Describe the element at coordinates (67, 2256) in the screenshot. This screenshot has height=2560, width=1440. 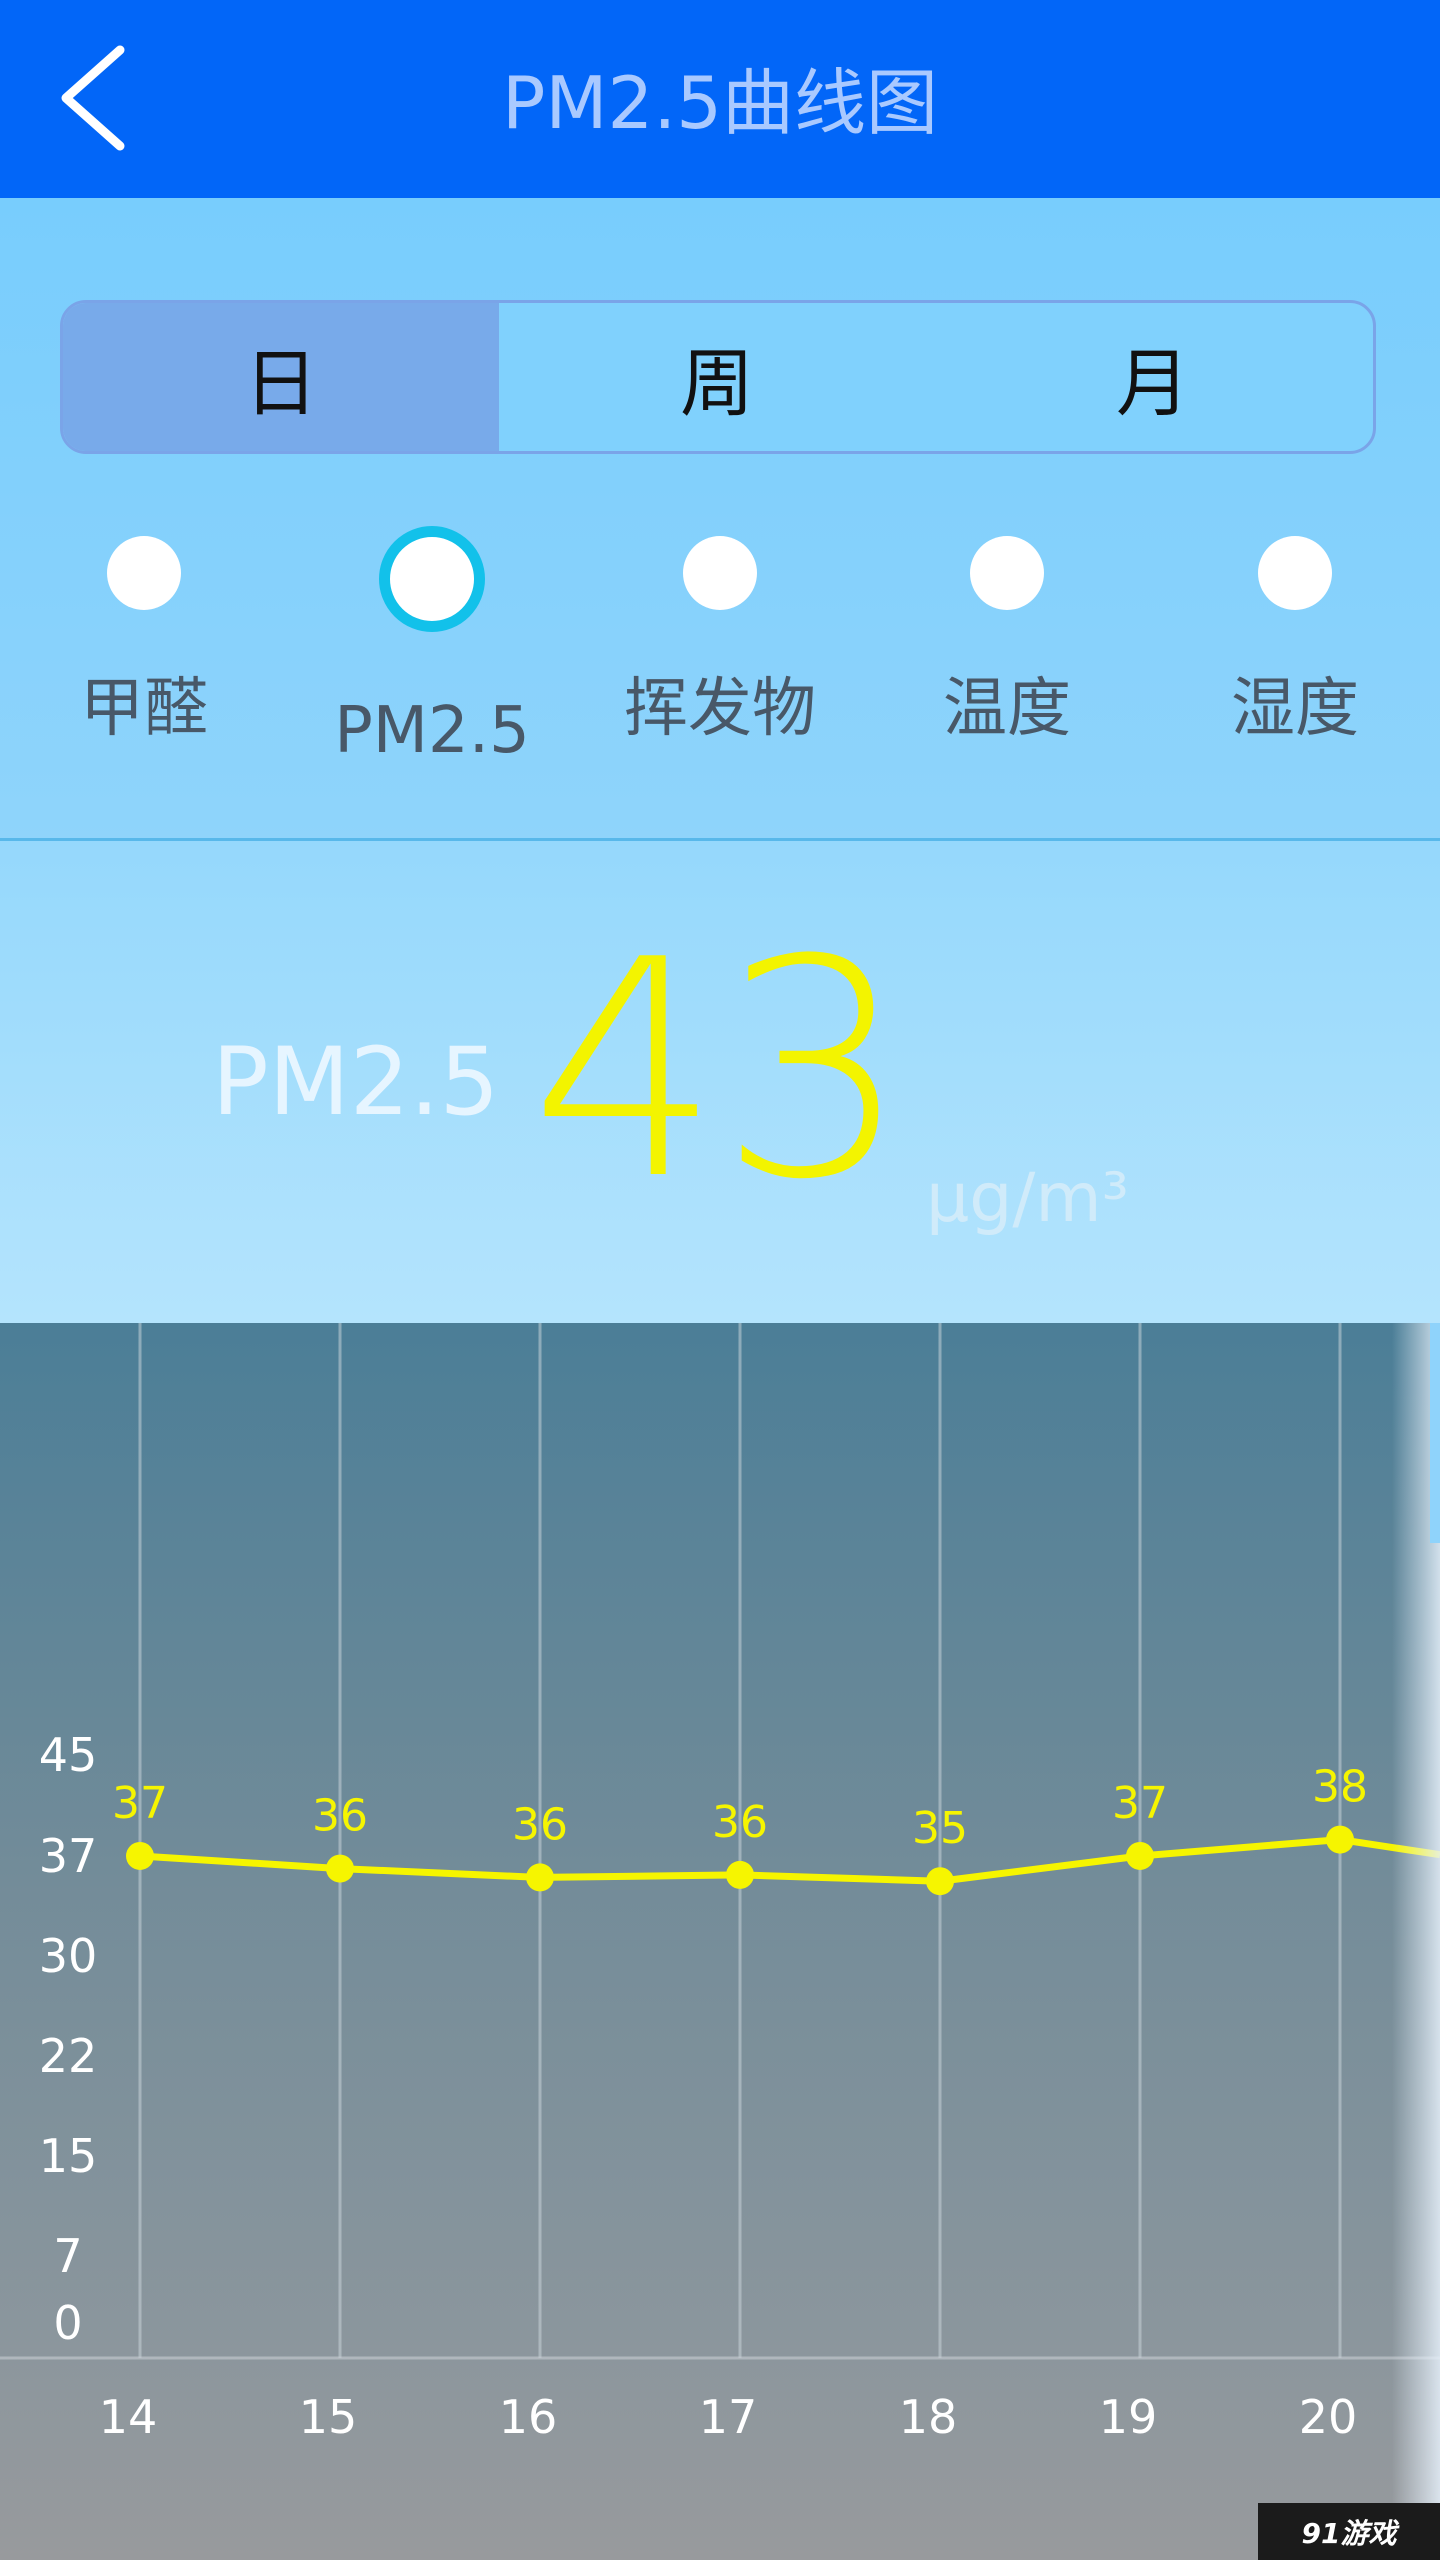
I see `y-tick-label: 7` at that location.